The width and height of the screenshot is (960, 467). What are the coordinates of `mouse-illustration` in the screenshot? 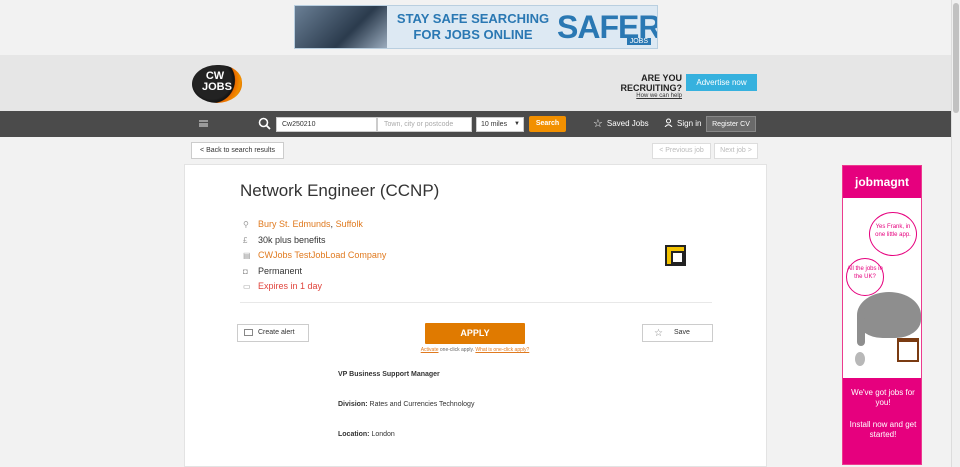 It's located at (860, 359).